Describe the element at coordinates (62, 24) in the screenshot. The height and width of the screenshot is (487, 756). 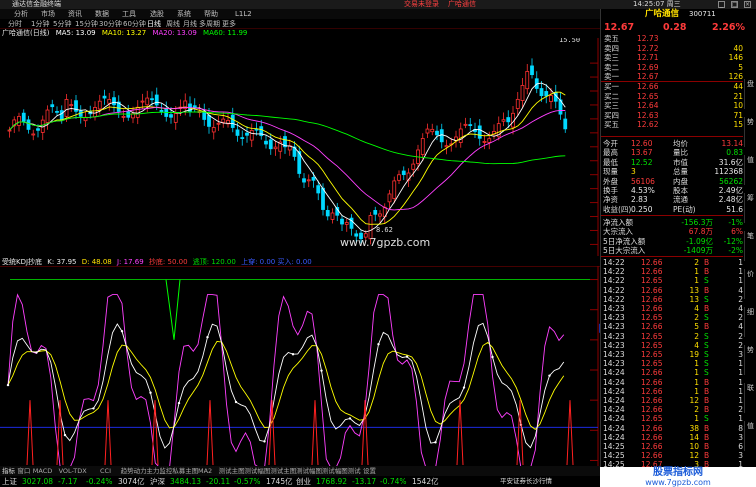
I see `period-tab: 5分钟` at that location.